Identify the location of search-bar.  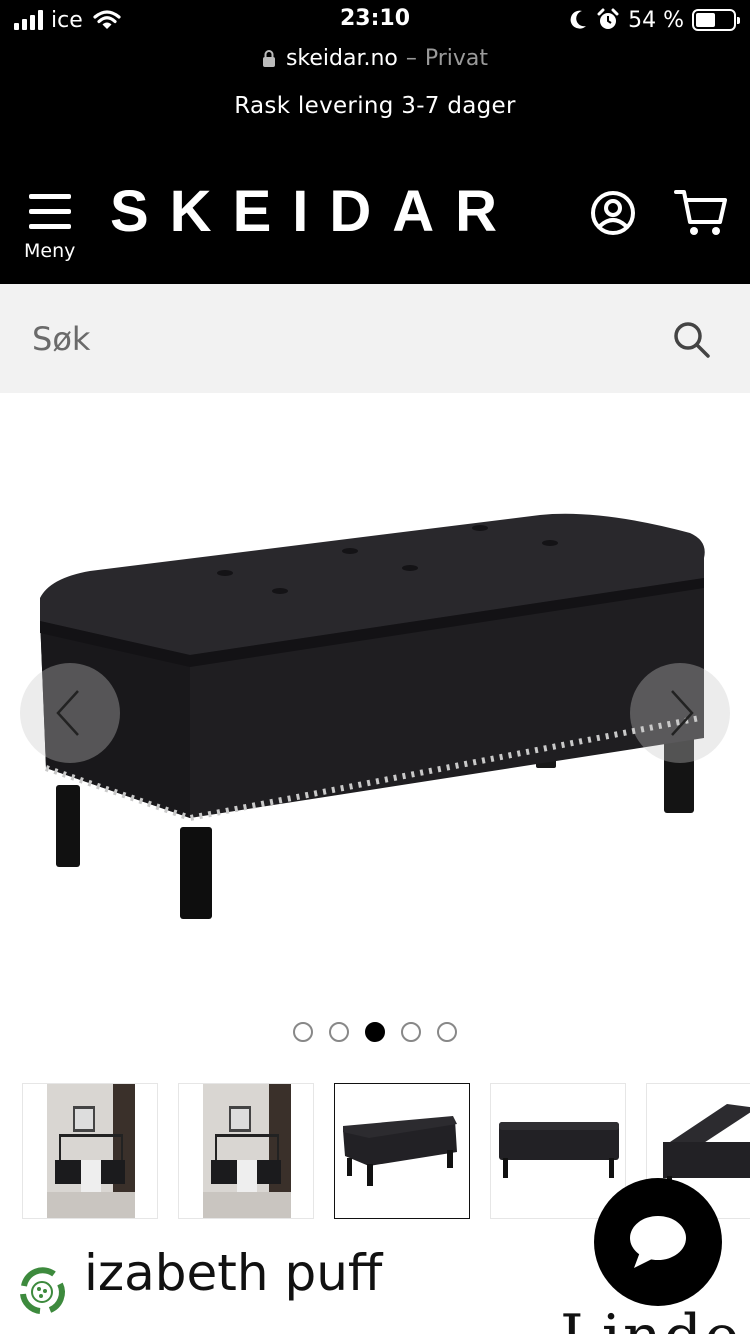
(375, 338).